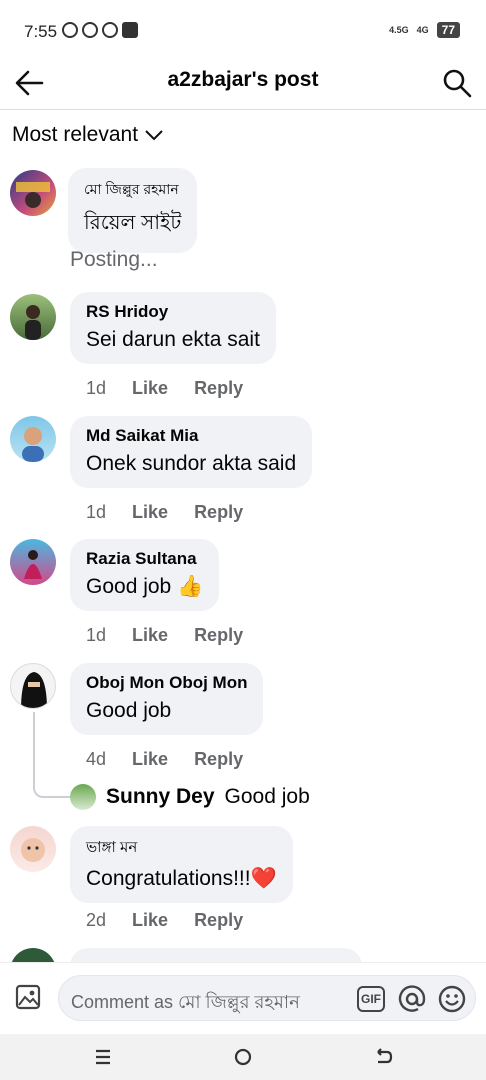 The height and width of the screenshot is (1080, 486). Describe the element at coordinates (457, 83) in the screenshot. I see `search-icon` at that location.